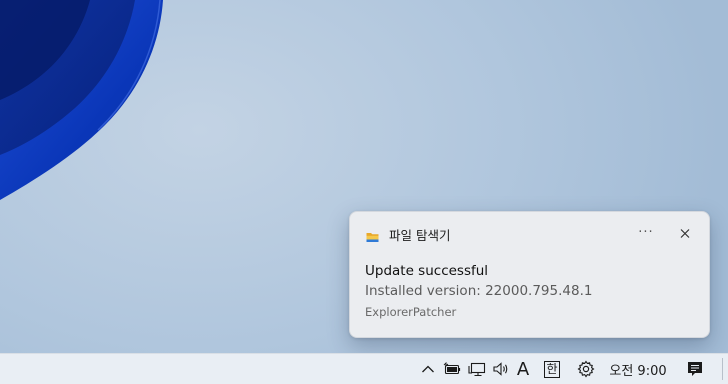  What do you see at coordinates (477, 369) in the screenshot?
I see `network-icon` at bounding box center [477, 369].